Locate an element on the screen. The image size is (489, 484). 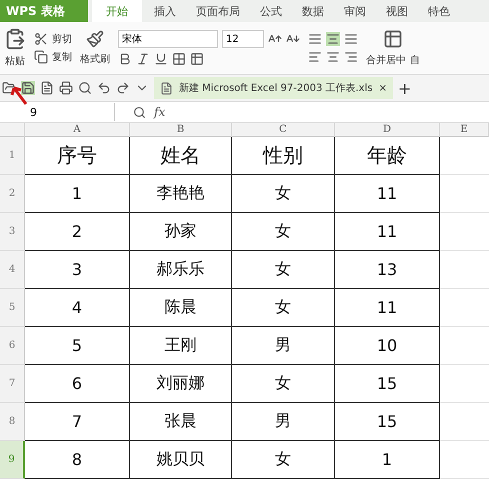
row-header: 3 is located at coordinates (12, 232).